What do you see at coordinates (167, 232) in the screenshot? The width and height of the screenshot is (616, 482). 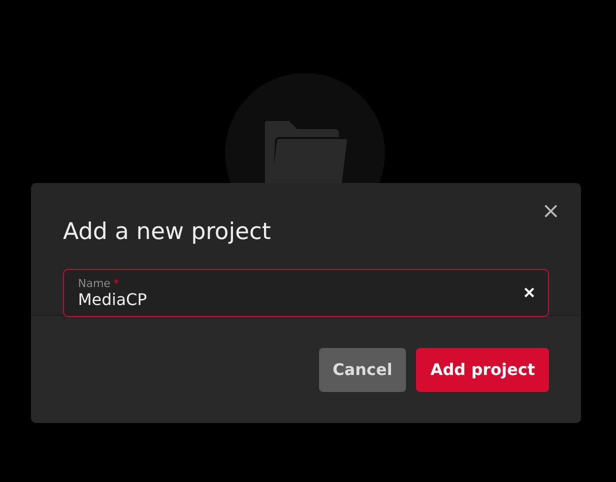 I see `dialog-title: Add a new project` at bounding box center [167, 232].